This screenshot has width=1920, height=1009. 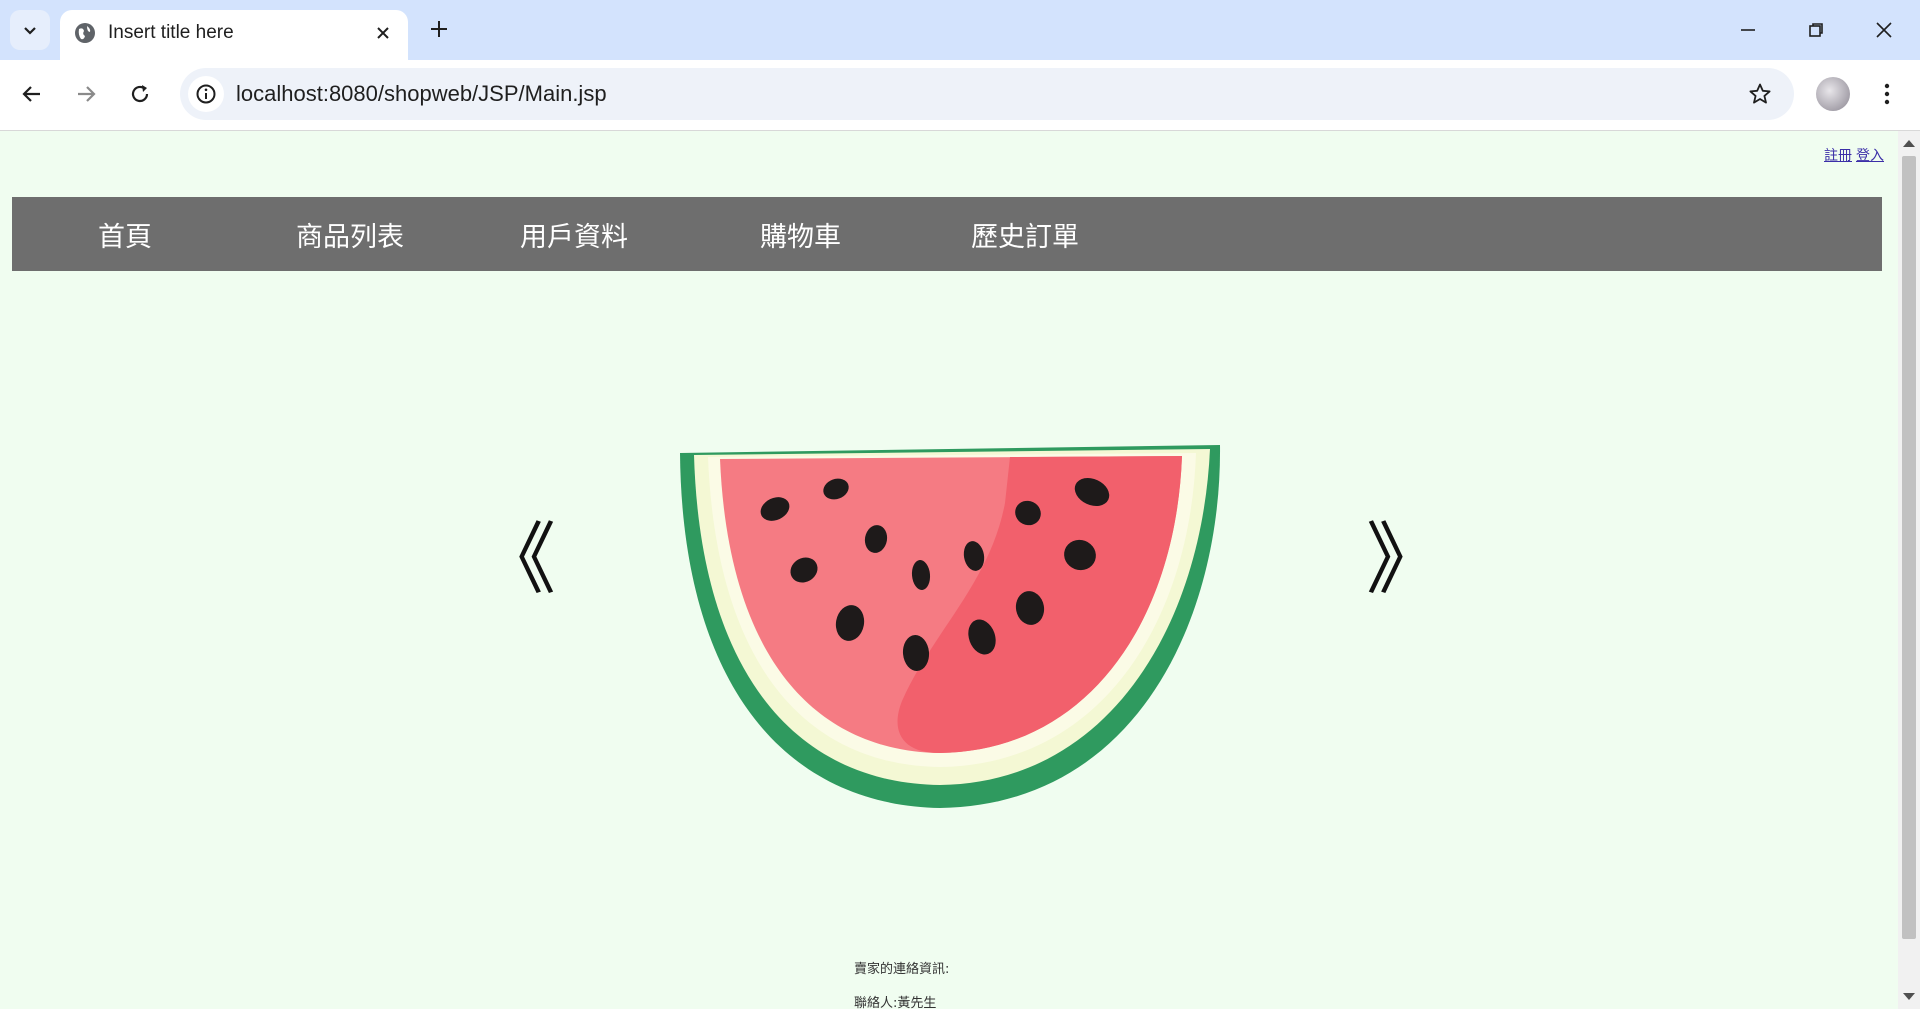 What do you see at coordinates (171, 32) in the screenshot?
I see `tab-title: Insert title here` at bounding box center [171, 32].